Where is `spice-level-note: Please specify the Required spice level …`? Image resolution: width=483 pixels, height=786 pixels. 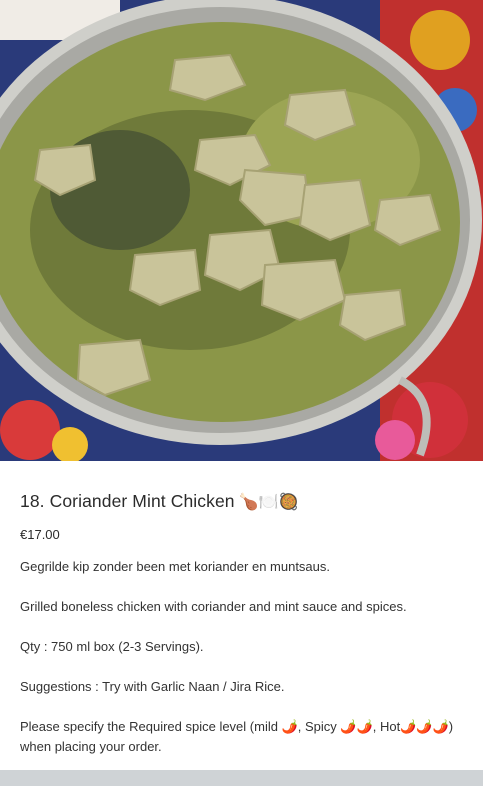 spice-level-note: Please specify the Required spice level … is located at coordinates (237, 736).